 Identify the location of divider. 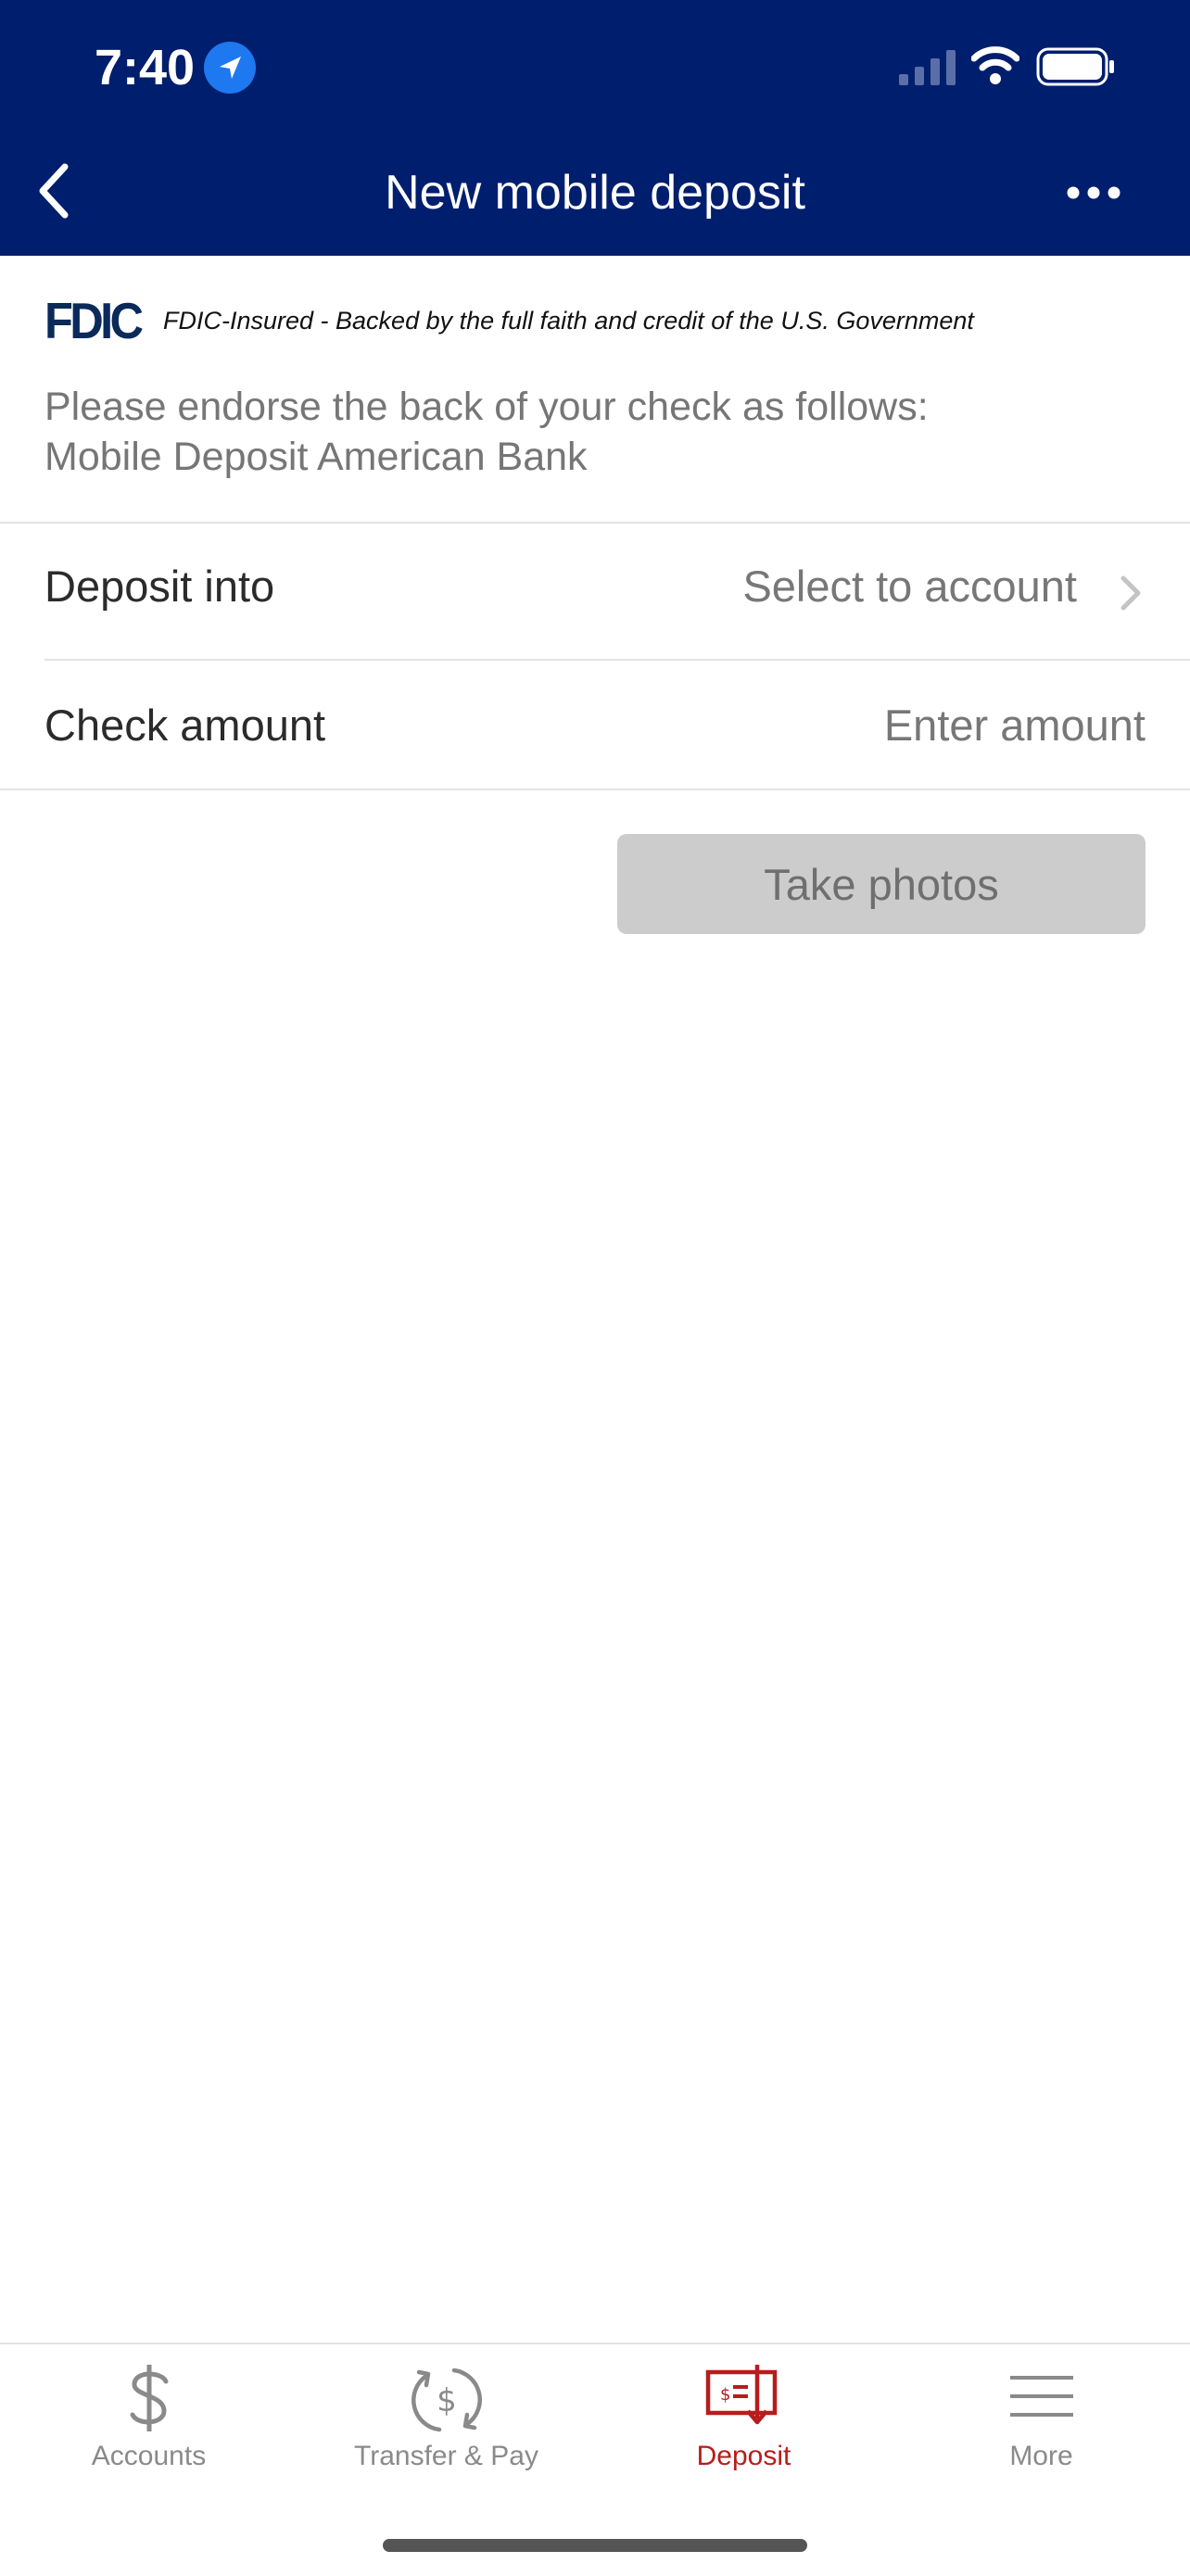
(595, 790).